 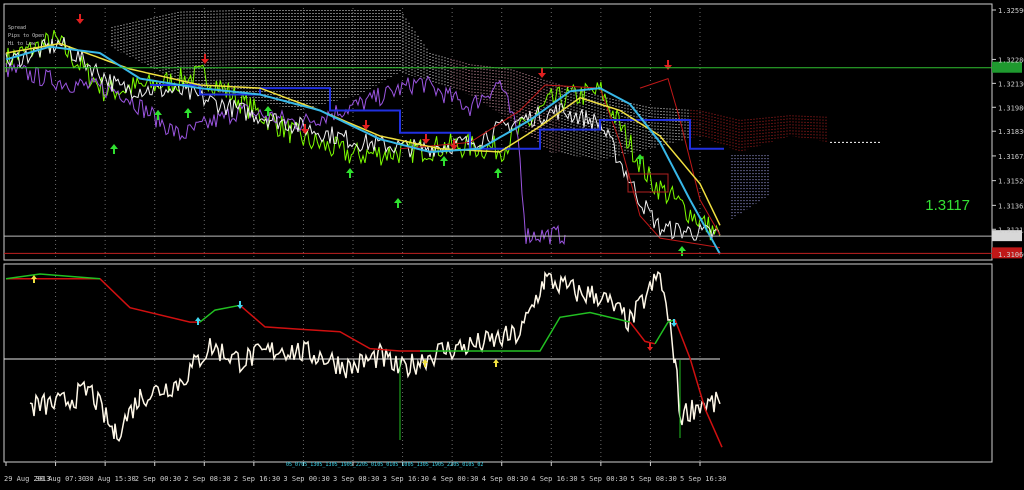 I want to click on price-axis-label: 1.31830, so click(x=1011, y=132).